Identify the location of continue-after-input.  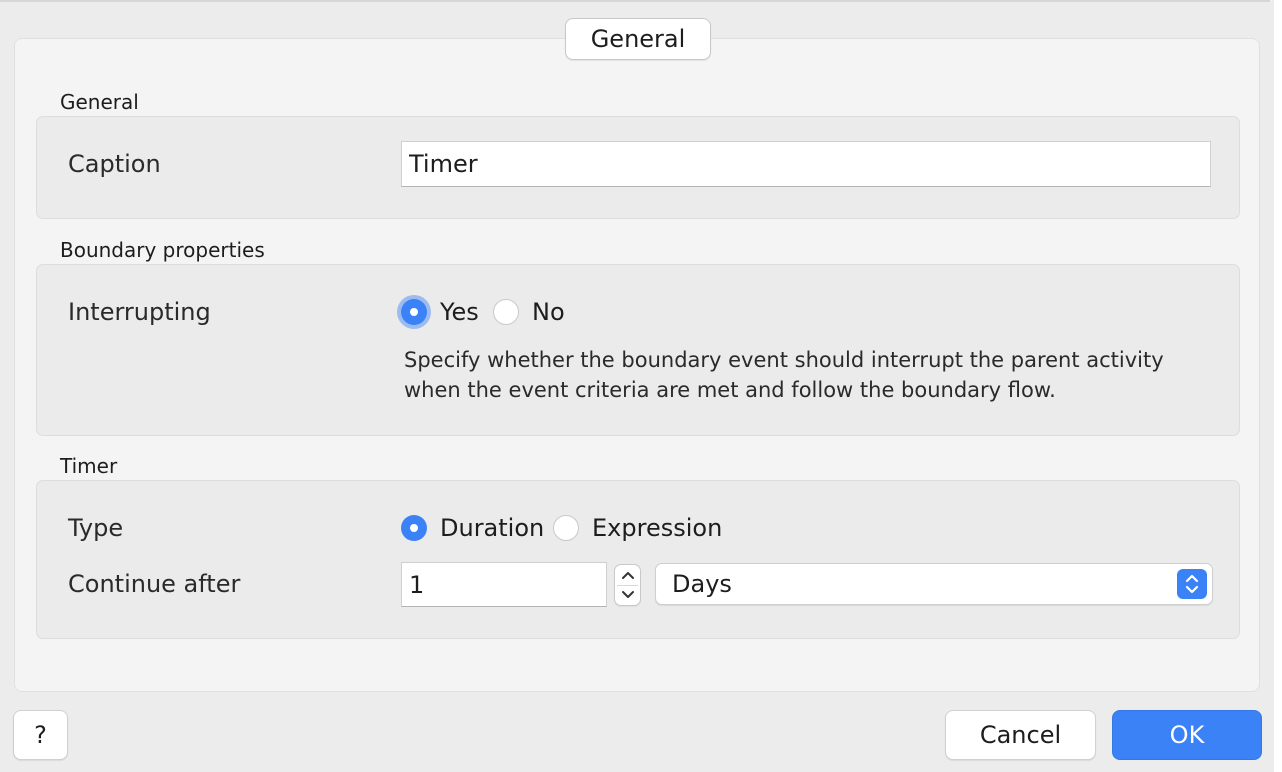
(504, 584).